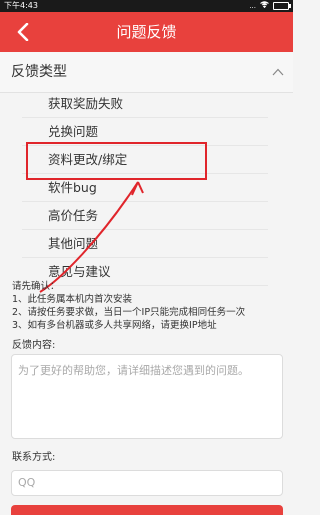 This screenshot has height=515, width=320. Describe the element at coordinates (133, 370) in the screenshot. I see `content-placeholder: 为了更好的帮助您，请详细描述您遇到的问题。` at that location.